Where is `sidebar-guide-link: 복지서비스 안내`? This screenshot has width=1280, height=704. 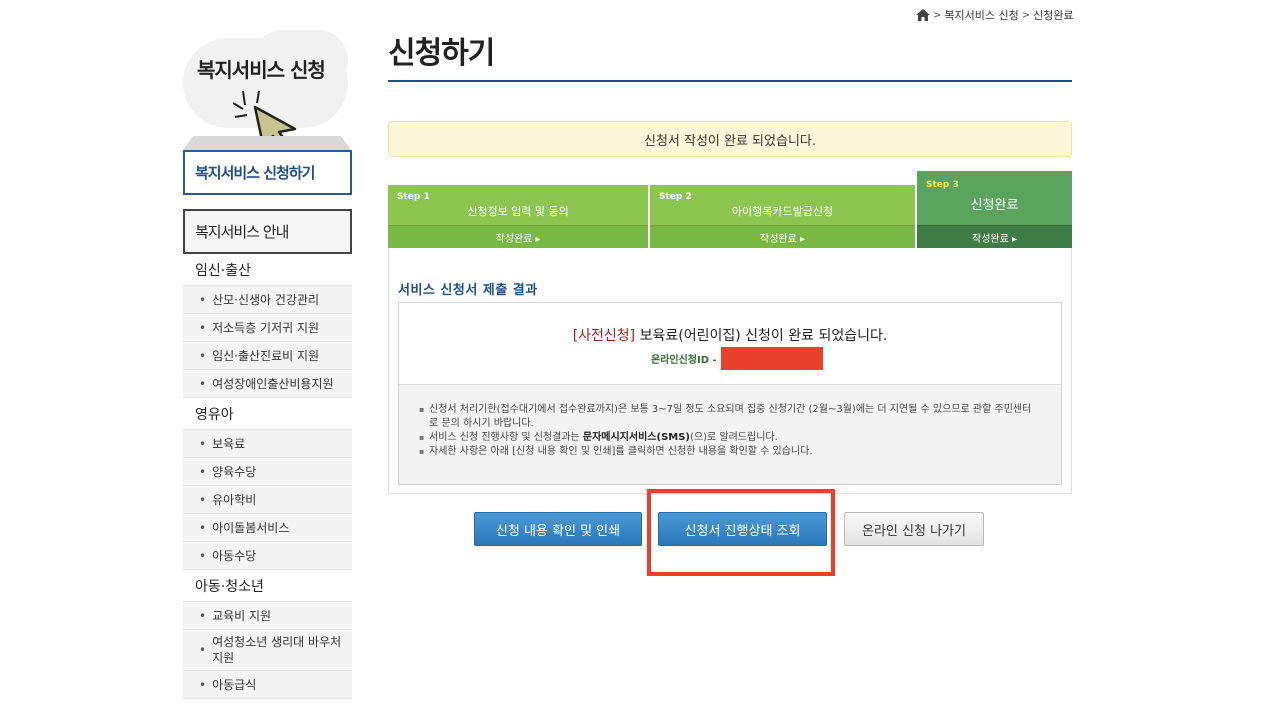
sidebar-guide-link: 복지서비스 안내 is located at coordinates (267, 231).